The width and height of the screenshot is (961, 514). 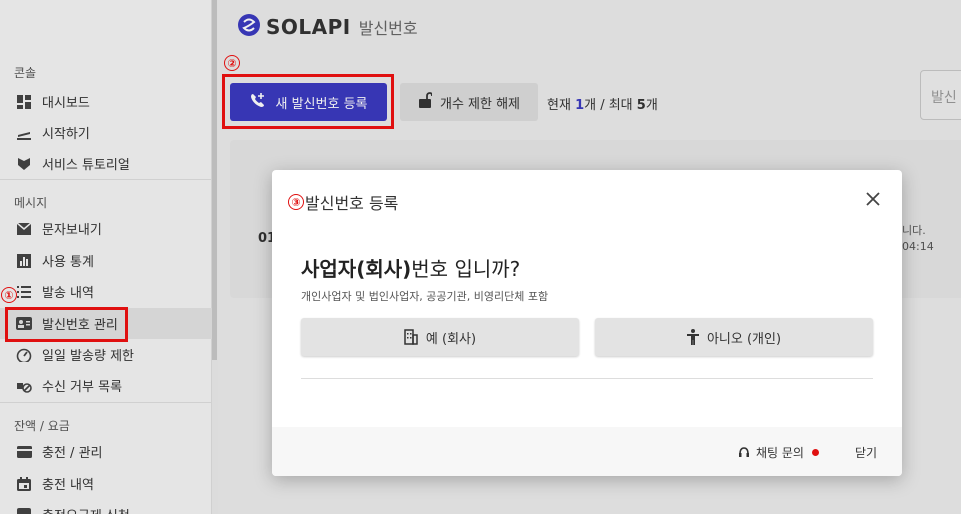 I want to click on close-button: 닫기, so click(x=866, y=452).